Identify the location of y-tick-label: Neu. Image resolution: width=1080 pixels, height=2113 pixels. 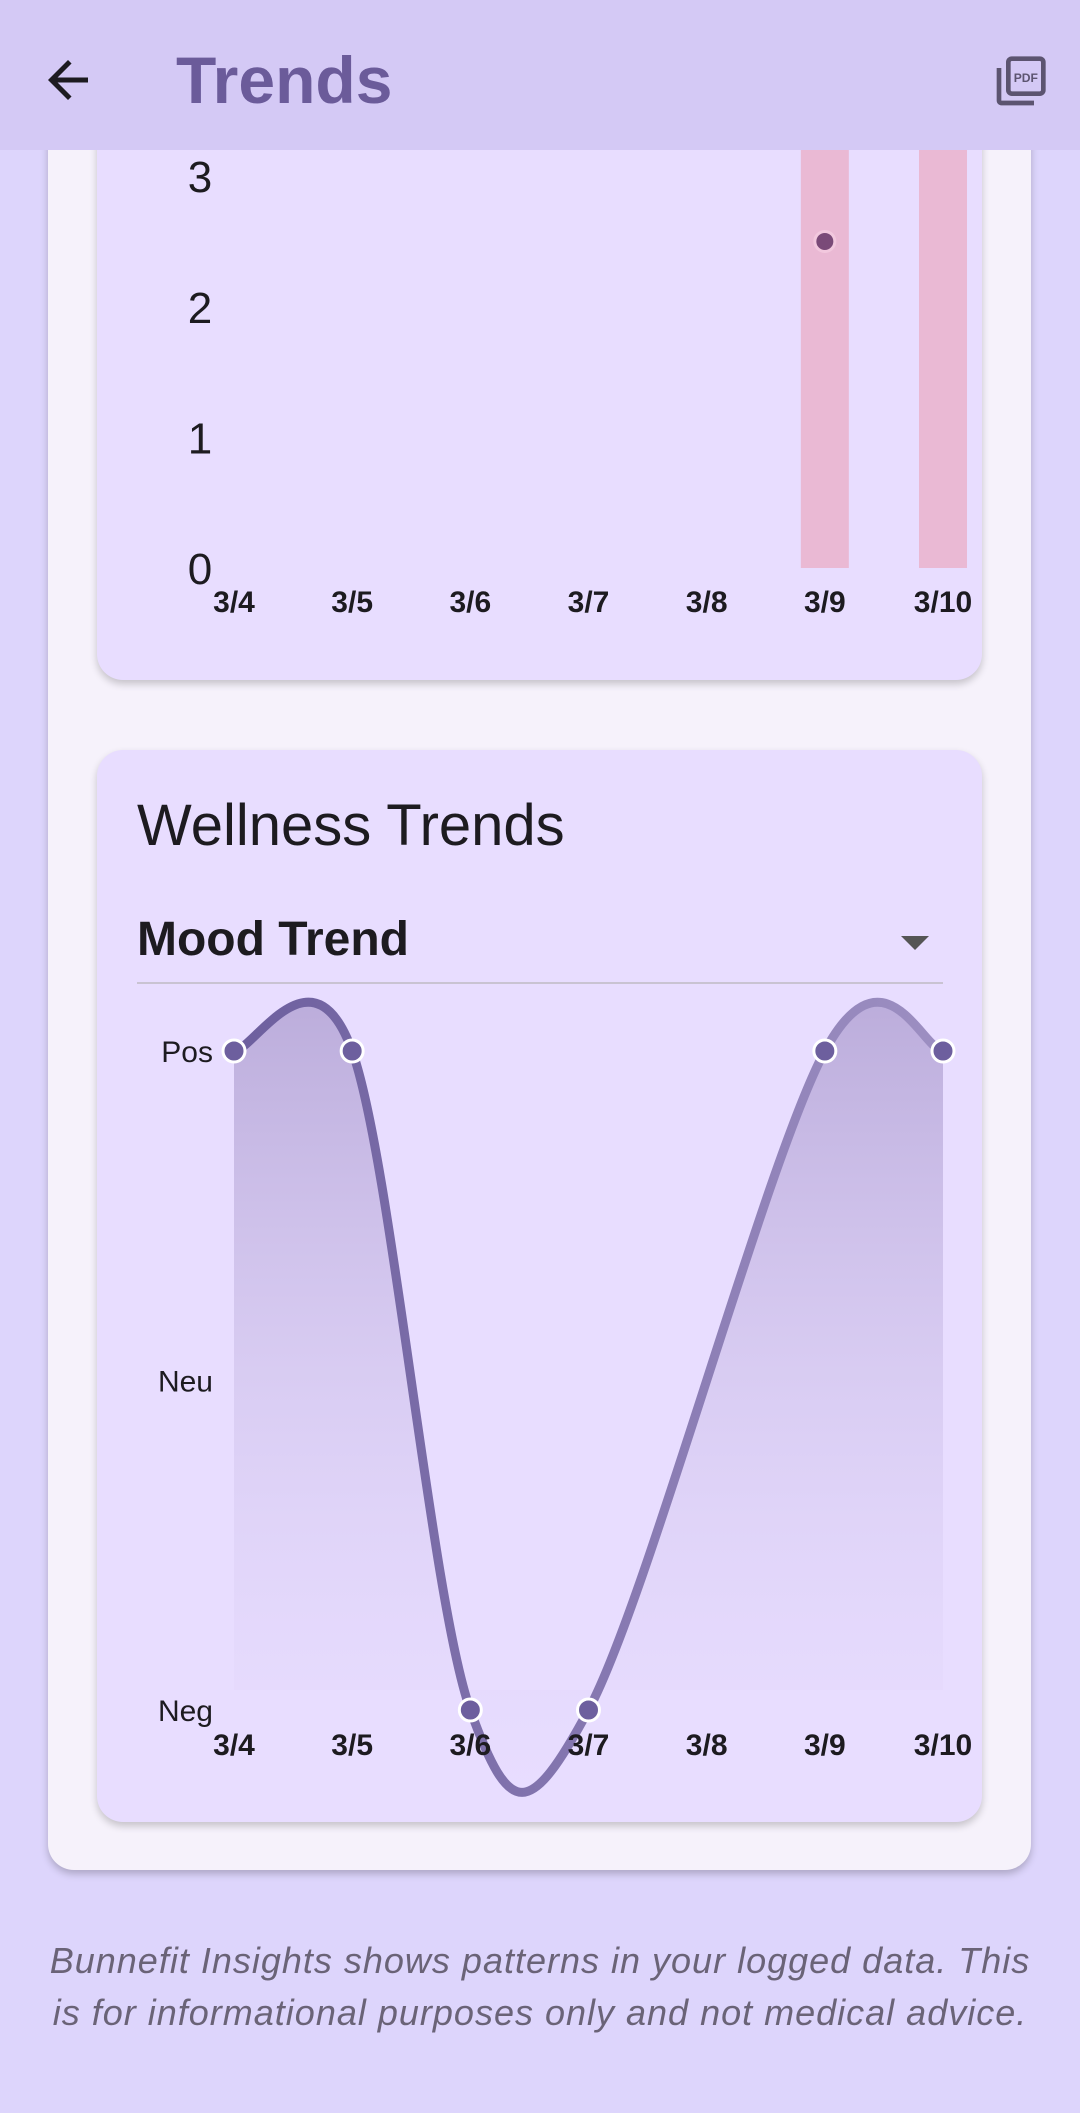
(185, 1382).